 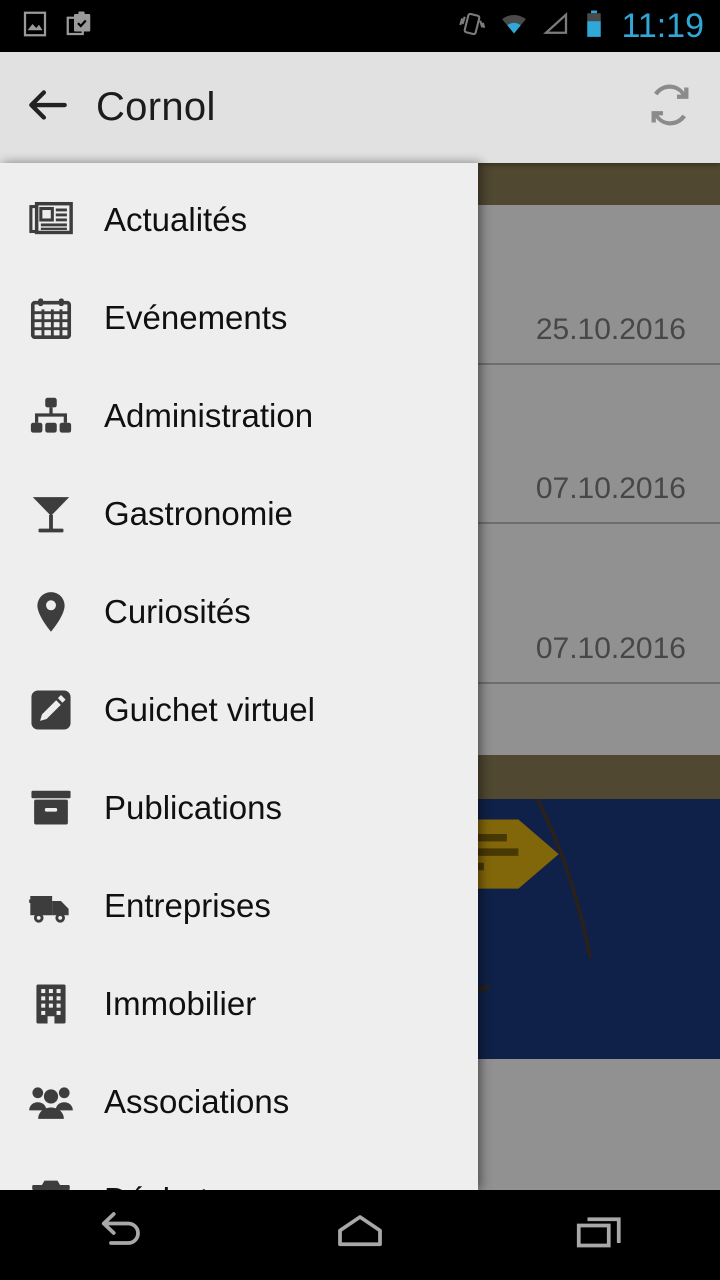 I want to click on vibrate-icon, so click(x=472, y=26).